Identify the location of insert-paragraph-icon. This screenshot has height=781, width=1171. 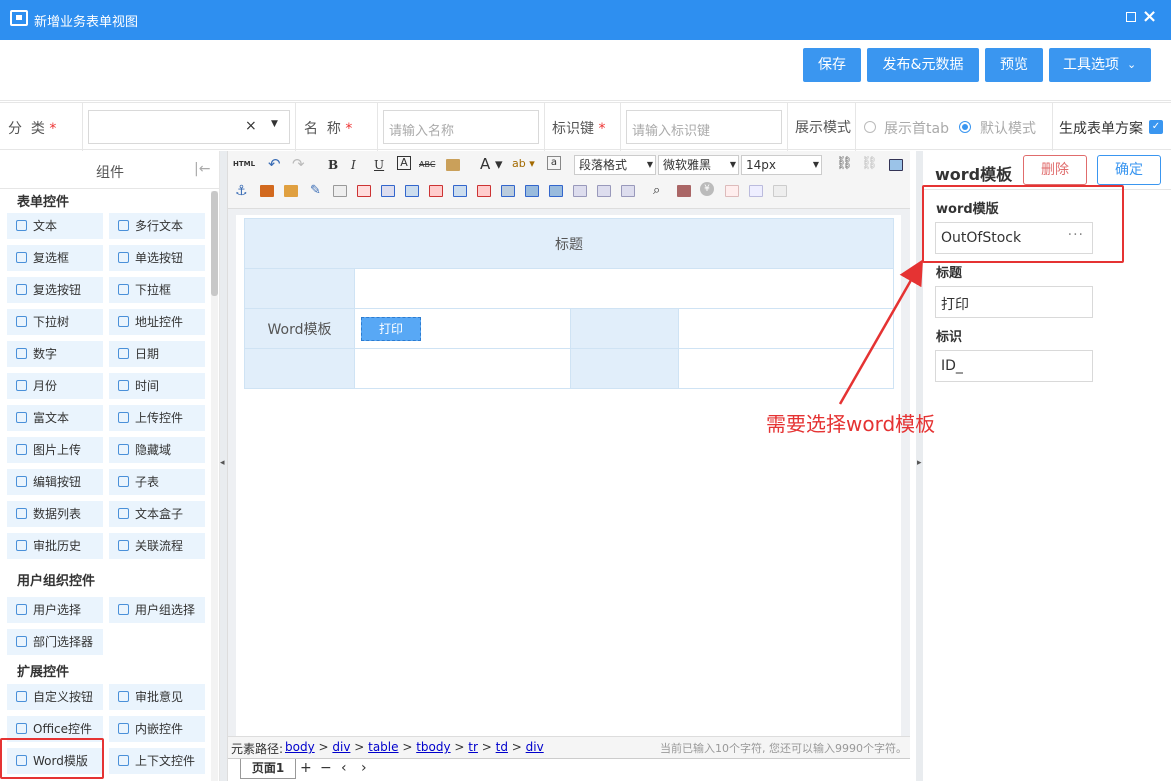
(412, 191).